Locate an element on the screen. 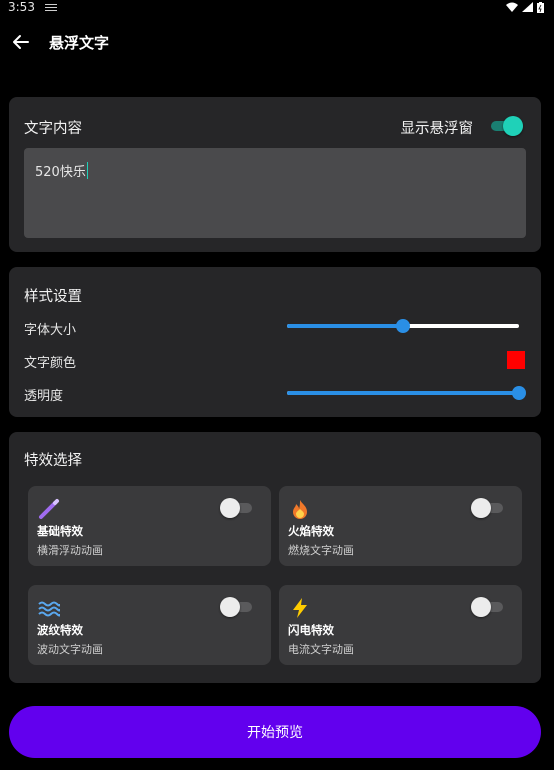  text-content-title: 文字内容 is located at coordinates (53, 129).